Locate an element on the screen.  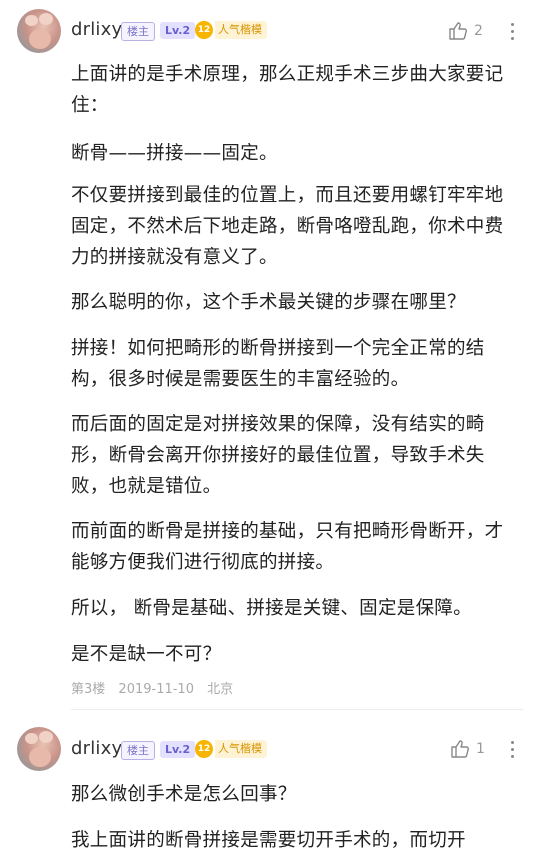
reply-paragraph: 断骨——拼接——固定。 is located at coordinates (174, 153).